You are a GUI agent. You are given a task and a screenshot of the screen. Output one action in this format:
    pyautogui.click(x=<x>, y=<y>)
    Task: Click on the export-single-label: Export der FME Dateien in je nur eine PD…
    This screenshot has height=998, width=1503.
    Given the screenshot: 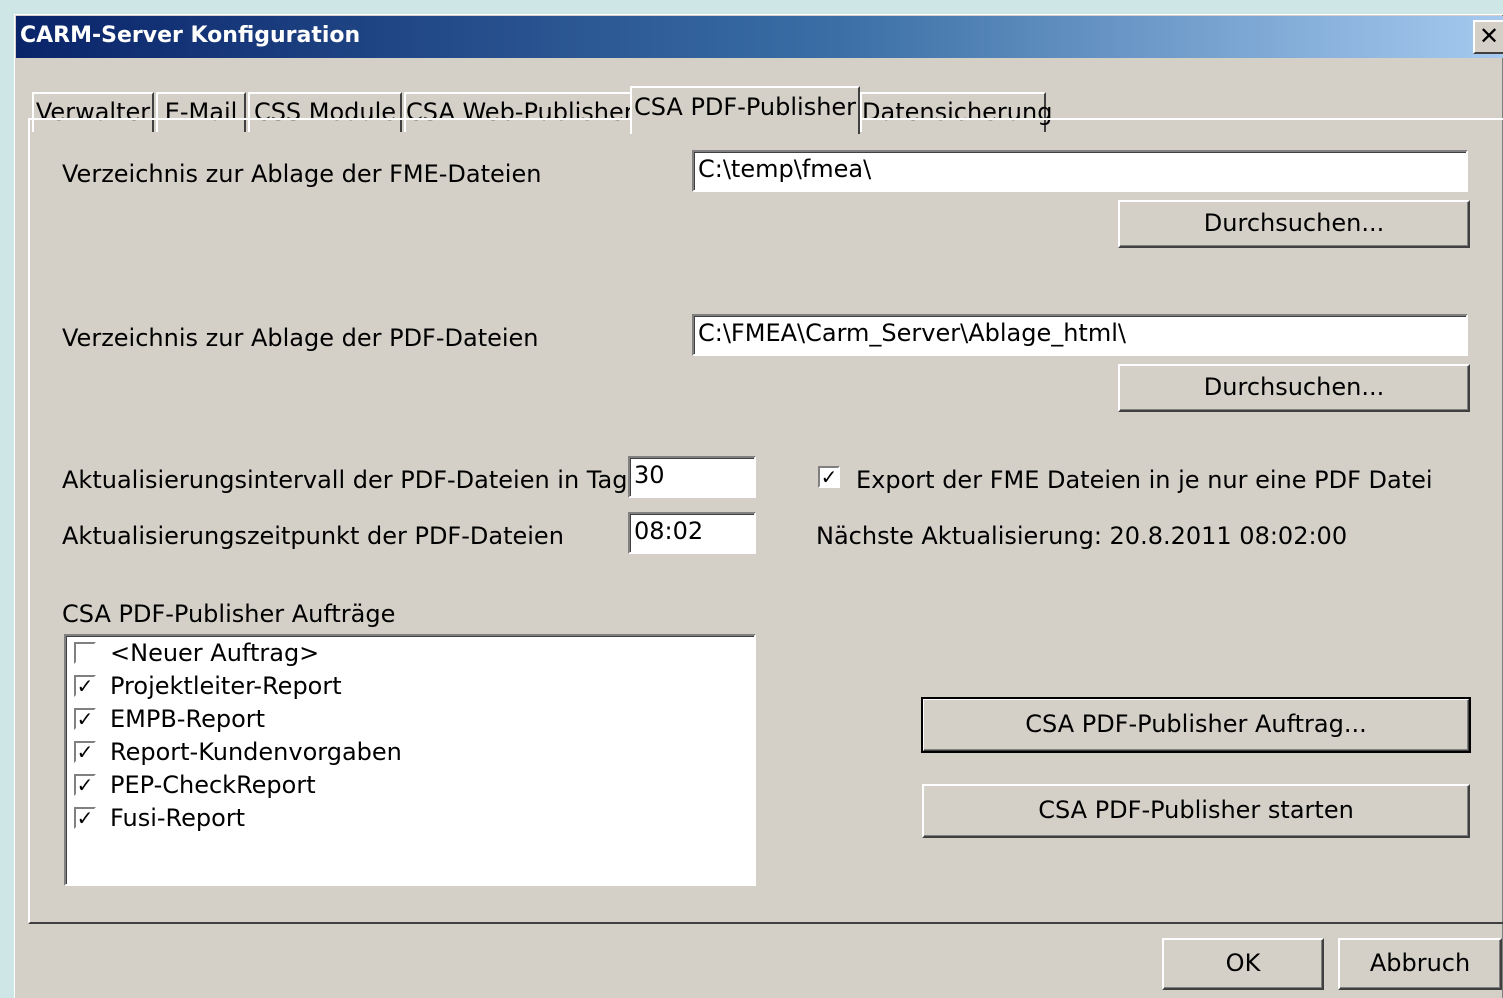 What is the action you would take?
    pyautogui.click(x=1144, y=480)
    